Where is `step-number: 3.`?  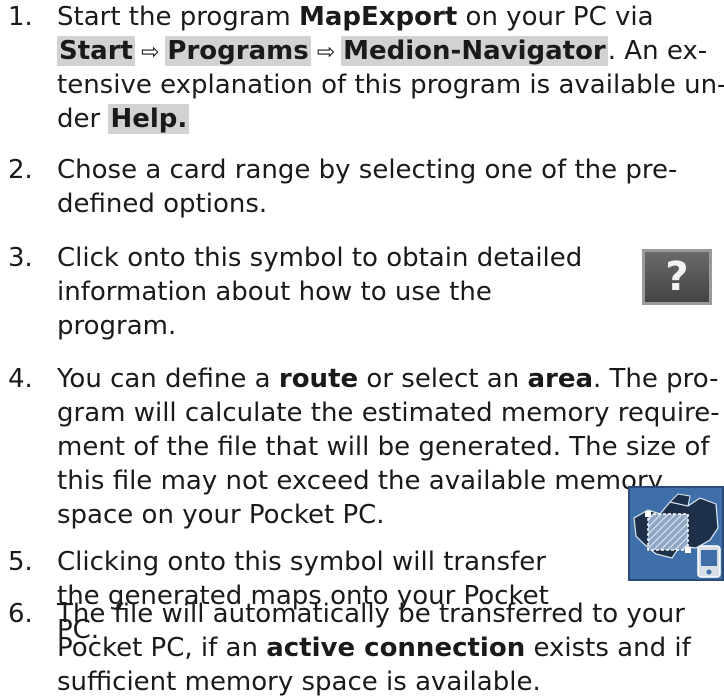
step-number: 3. is located at coordinates (20, 258).